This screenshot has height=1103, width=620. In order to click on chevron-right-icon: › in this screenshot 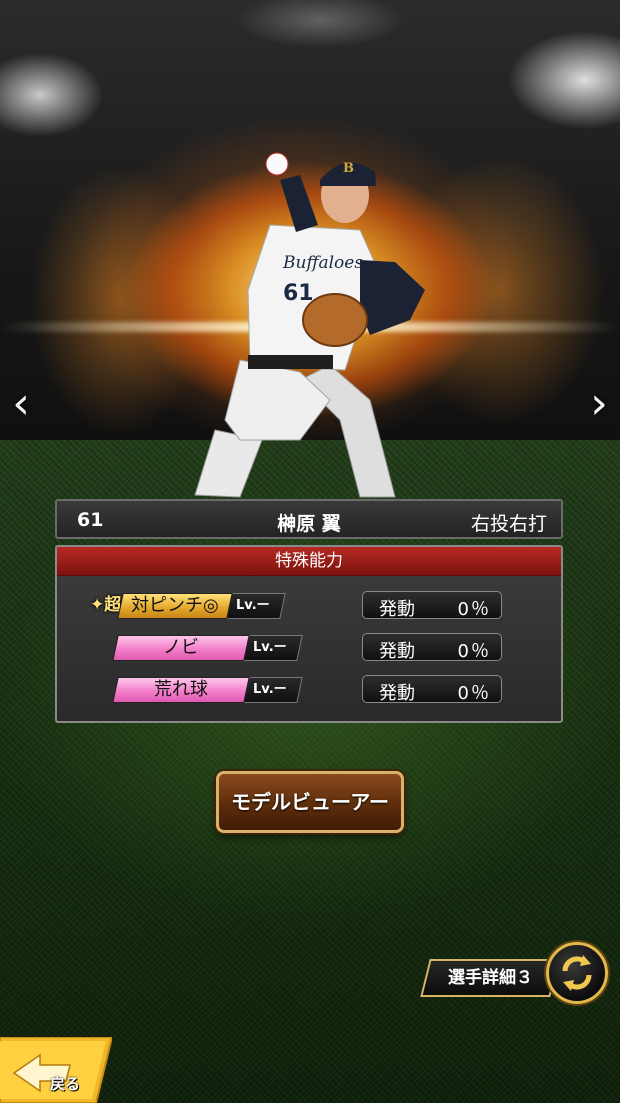, I will do `click(599, 404)`.